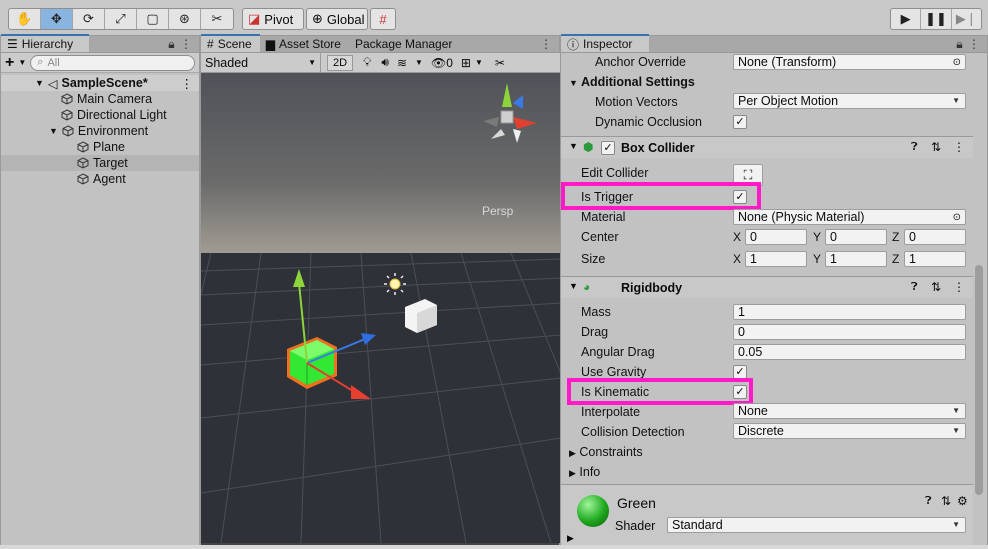  Describe the element at coordinates (185, 19) in the screenshot. I see `transform-icon: ⊛` at that location.